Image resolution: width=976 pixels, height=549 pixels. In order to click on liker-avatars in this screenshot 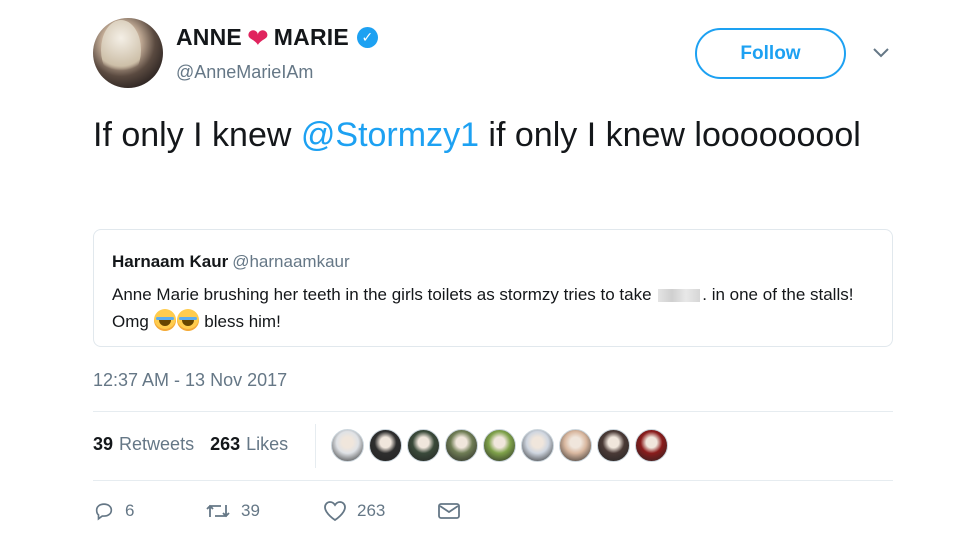, I will do `click(499, 445)`.